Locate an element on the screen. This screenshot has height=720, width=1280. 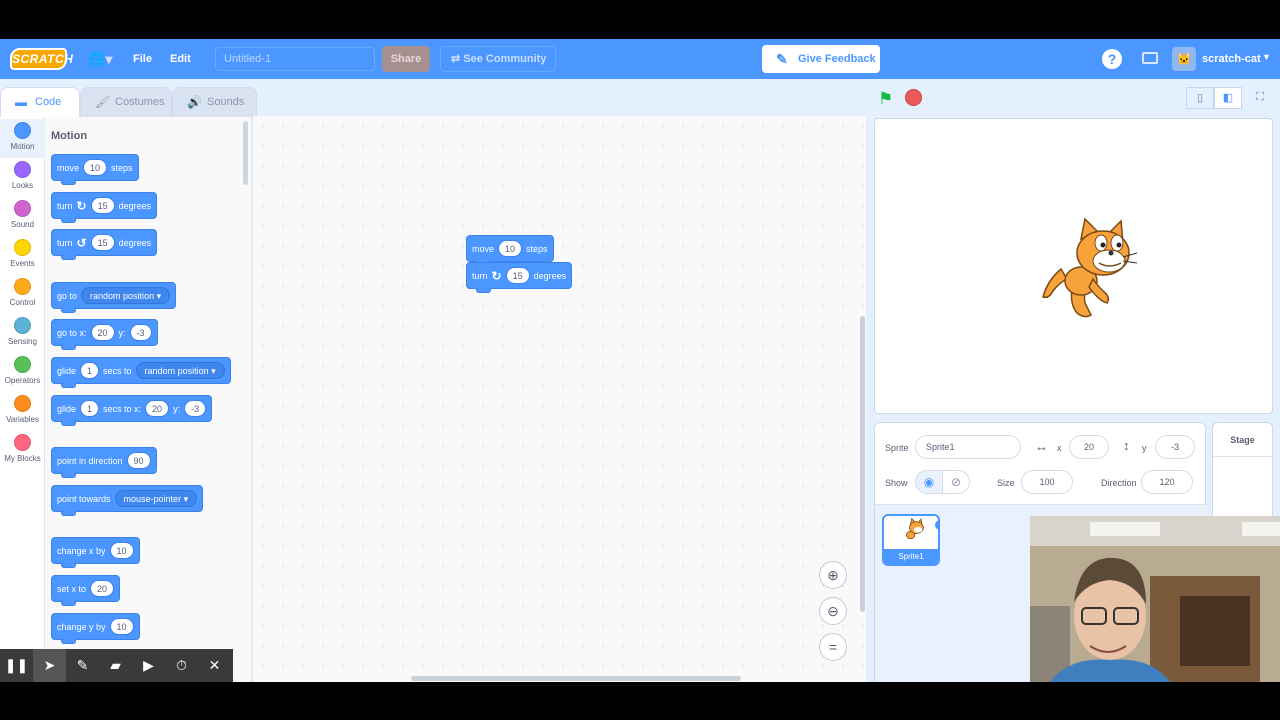
close-icon: ✕ is located at coordinates (214, 665).